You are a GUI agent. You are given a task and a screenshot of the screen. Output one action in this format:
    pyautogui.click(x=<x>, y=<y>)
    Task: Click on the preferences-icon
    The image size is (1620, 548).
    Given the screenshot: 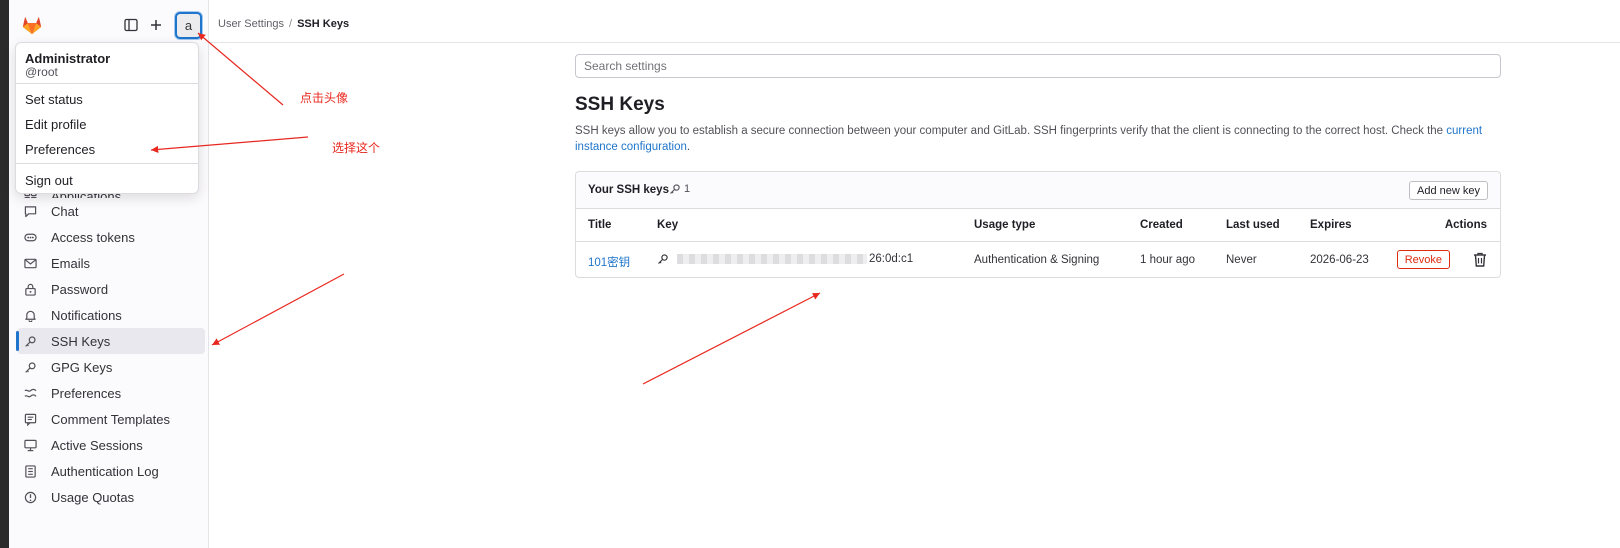 What is the action you would take?
    pyautogui.click(x=30, y=393)
    